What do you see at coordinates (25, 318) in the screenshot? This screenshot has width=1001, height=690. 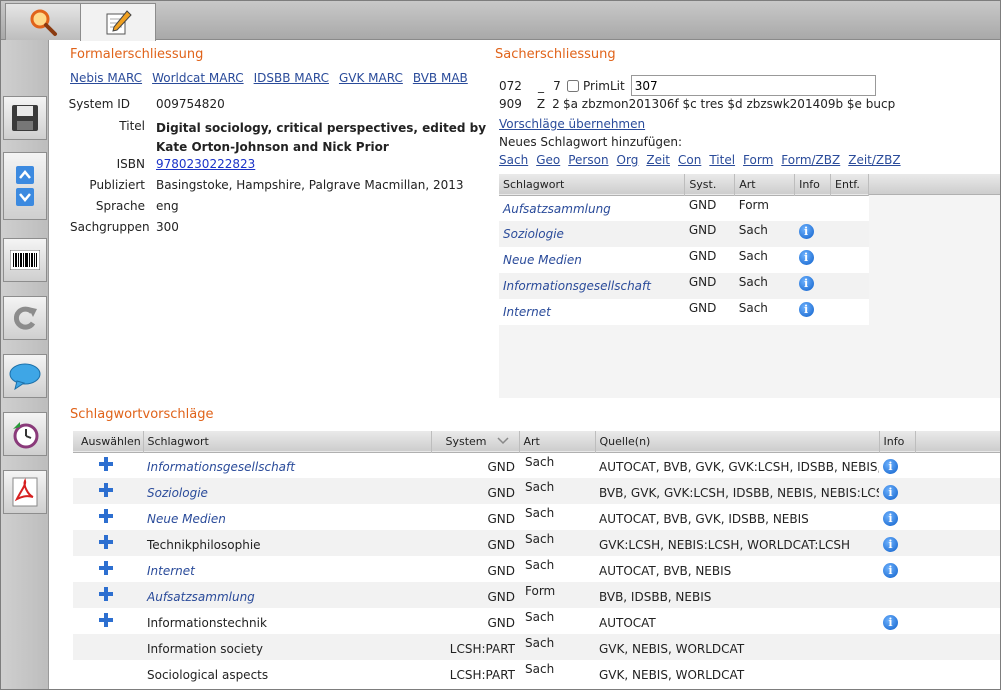 I see `reload-button` at bounding box center [25, 318].